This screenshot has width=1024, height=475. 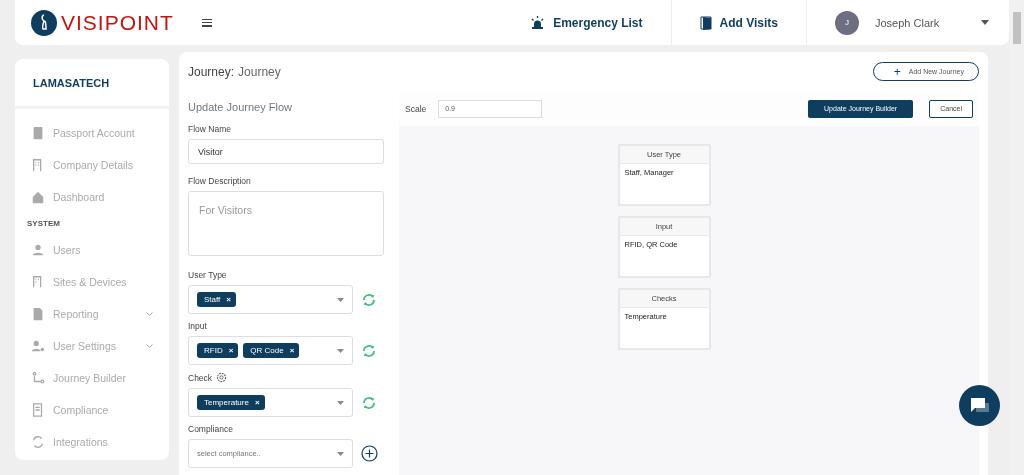 I want to click on tag: RFID ×, so click(x=218, y=350).